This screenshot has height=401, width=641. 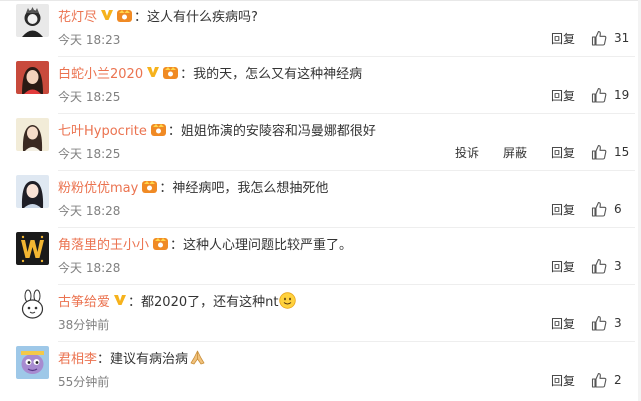 What do you see at coordinates (202, 17) in the screenshot?
I see `comment-text: 这人有什么疾病吗?` at bounding box center [202, 17].